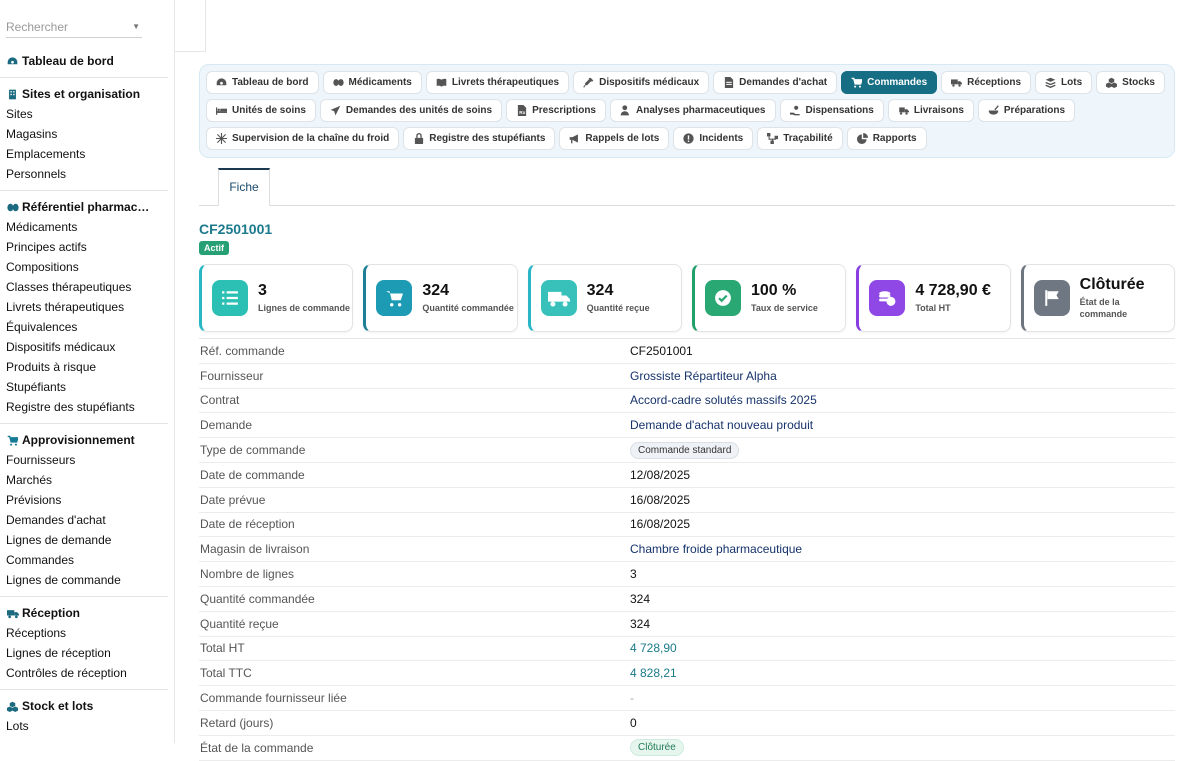 The width and height of the screenshot is (1200, 761). I want to click on detail-link: Chambre froide pharmaceutique, so click(716, 549).